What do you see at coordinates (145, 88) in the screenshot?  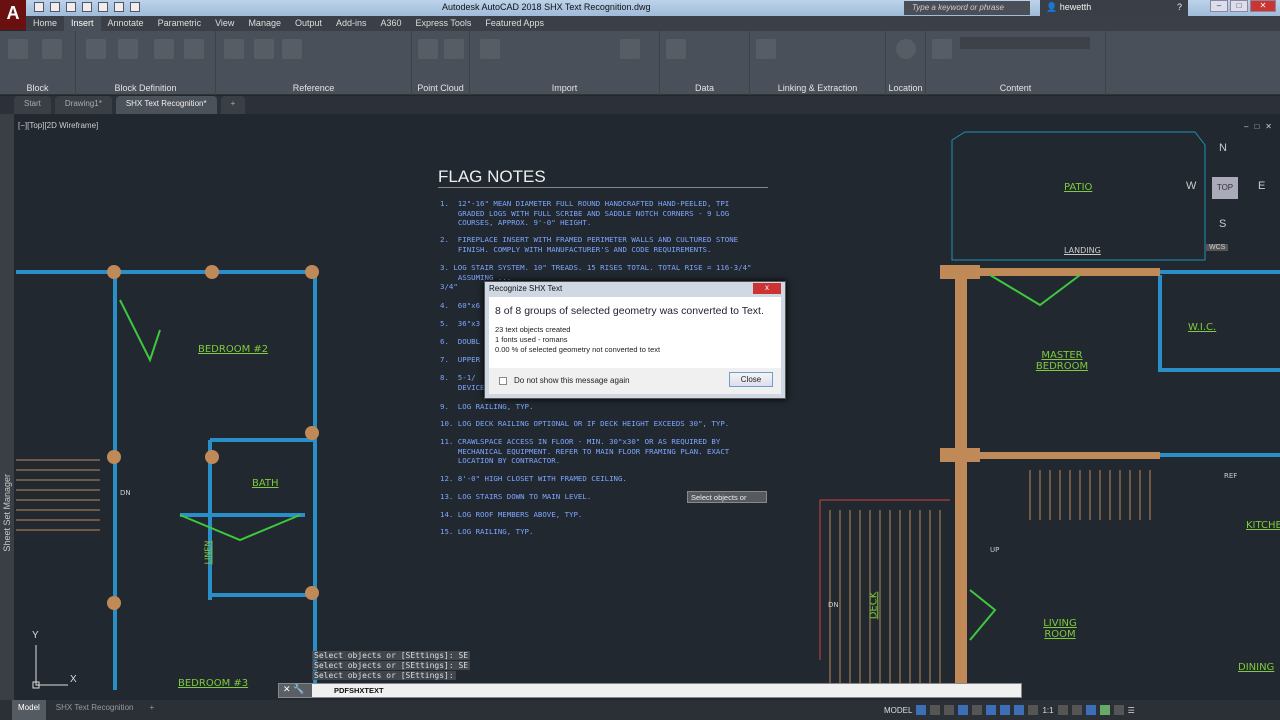 I see `panel-title: Block Definition` at bounding box center [145, 88].